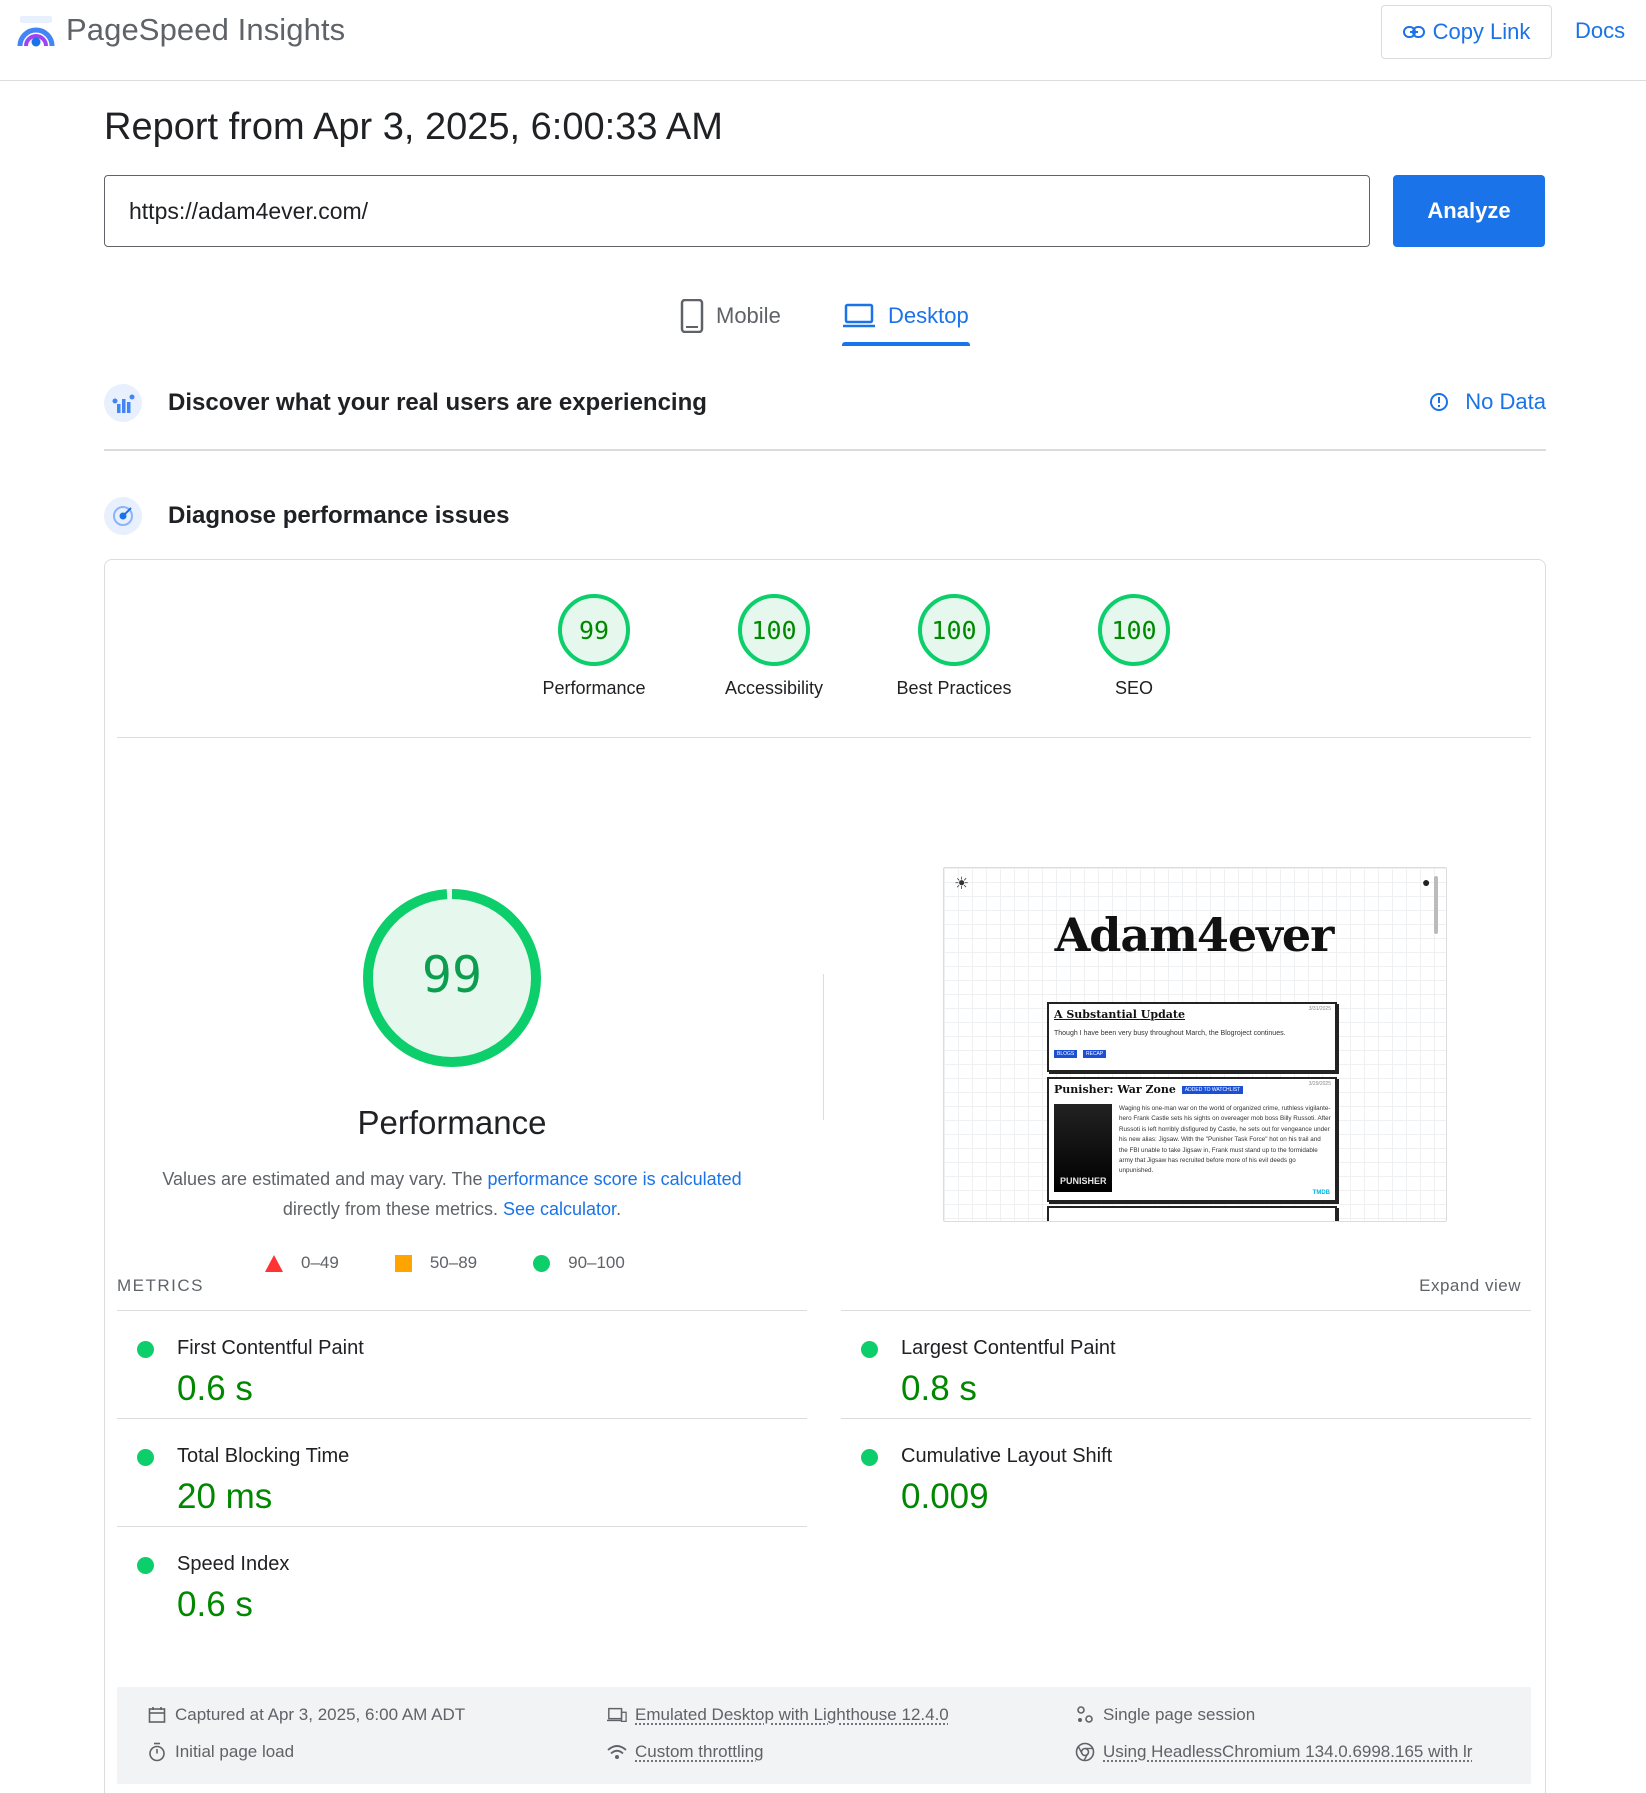 This screenshot has width=1646, height=1793. What do you see at coordinates (123, 403) in the screenshot?
I see `users-chart-icon` at bounding box center [123, 403].